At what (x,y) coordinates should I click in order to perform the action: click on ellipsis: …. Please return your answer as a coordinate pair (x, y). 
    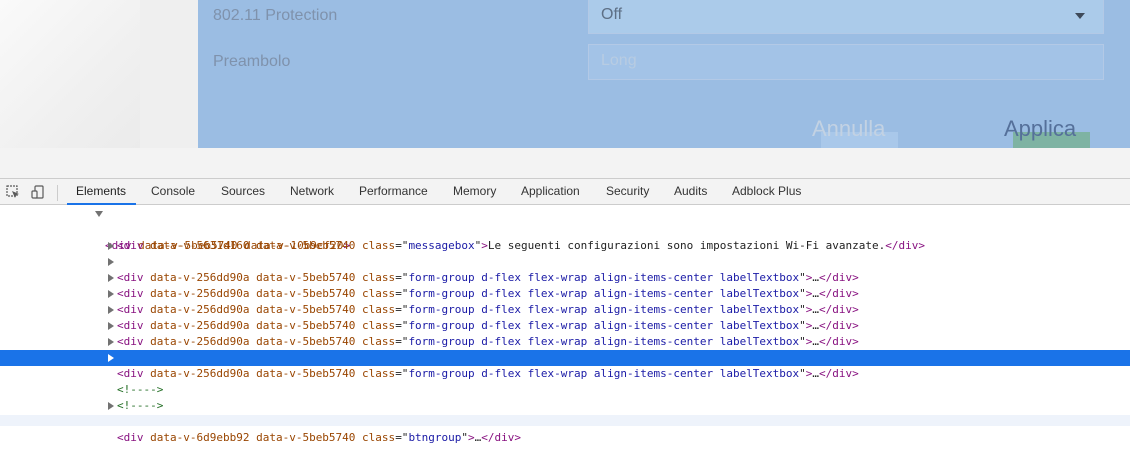
    Looking at the image, I should click on (478, 437).